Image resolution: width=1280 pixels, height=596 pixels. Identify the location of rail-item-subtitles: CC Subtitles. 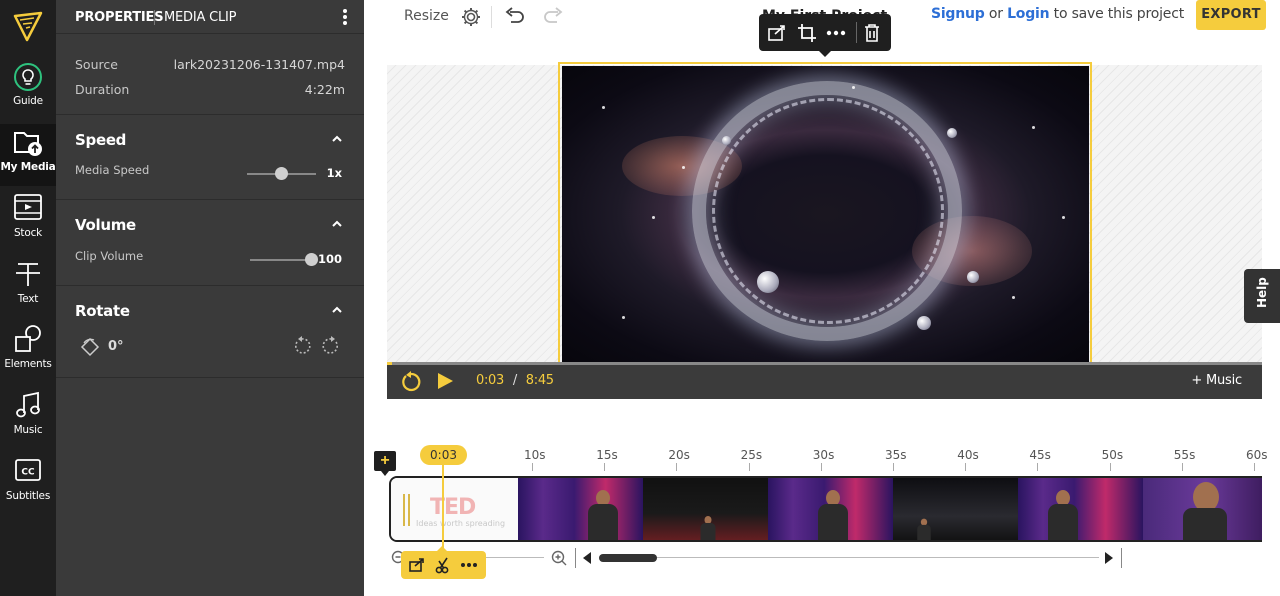
(28, 486).